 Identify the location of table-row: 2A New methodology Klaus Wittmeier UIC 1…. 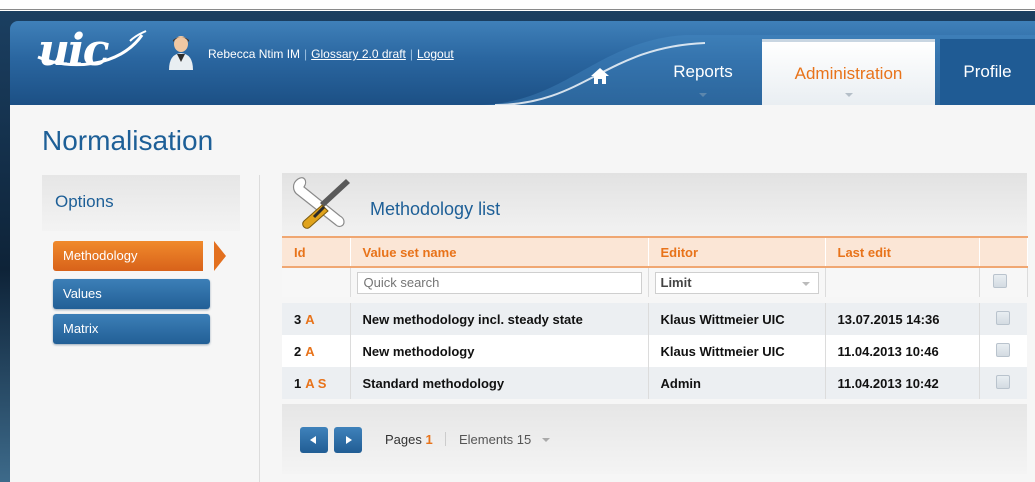
(654, 351).